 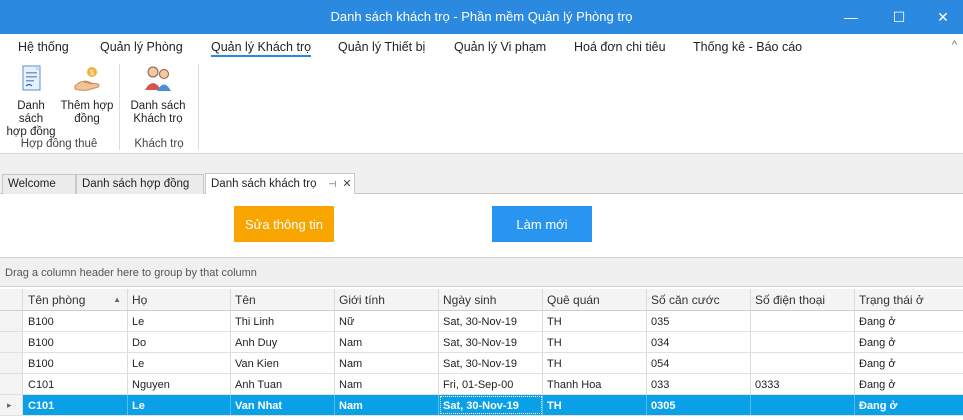 What do you see at coordinates (87, 95) in the screenshot?
I see `add-contract-button: $ Thêm hợp đồng` at bounding box center [87, 95].